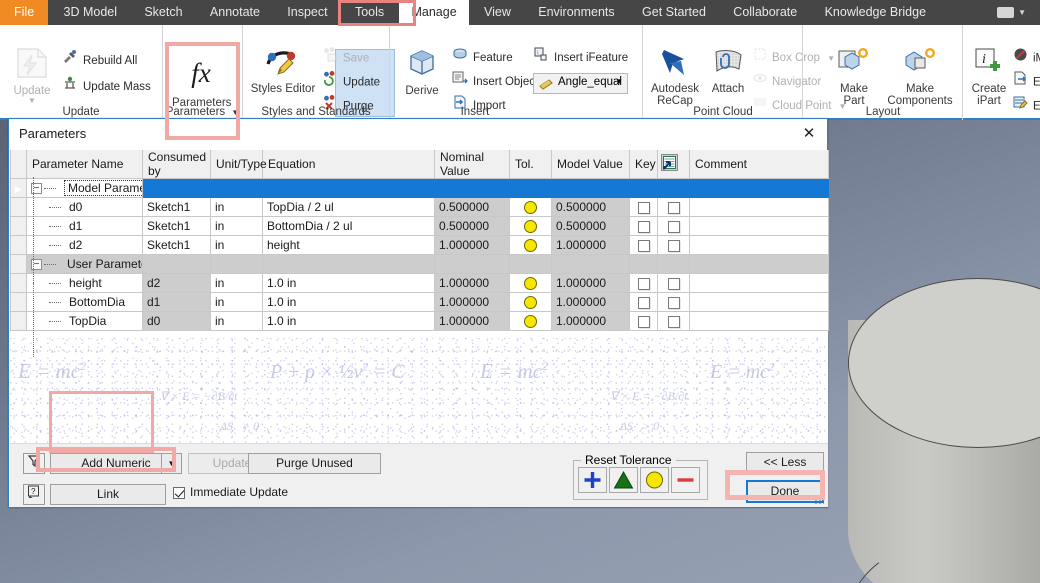  What do you see at coordinates (171, 463) in the screenshot?
I see `chevron-down-icon: ▼` at bounding box center [171, 463].